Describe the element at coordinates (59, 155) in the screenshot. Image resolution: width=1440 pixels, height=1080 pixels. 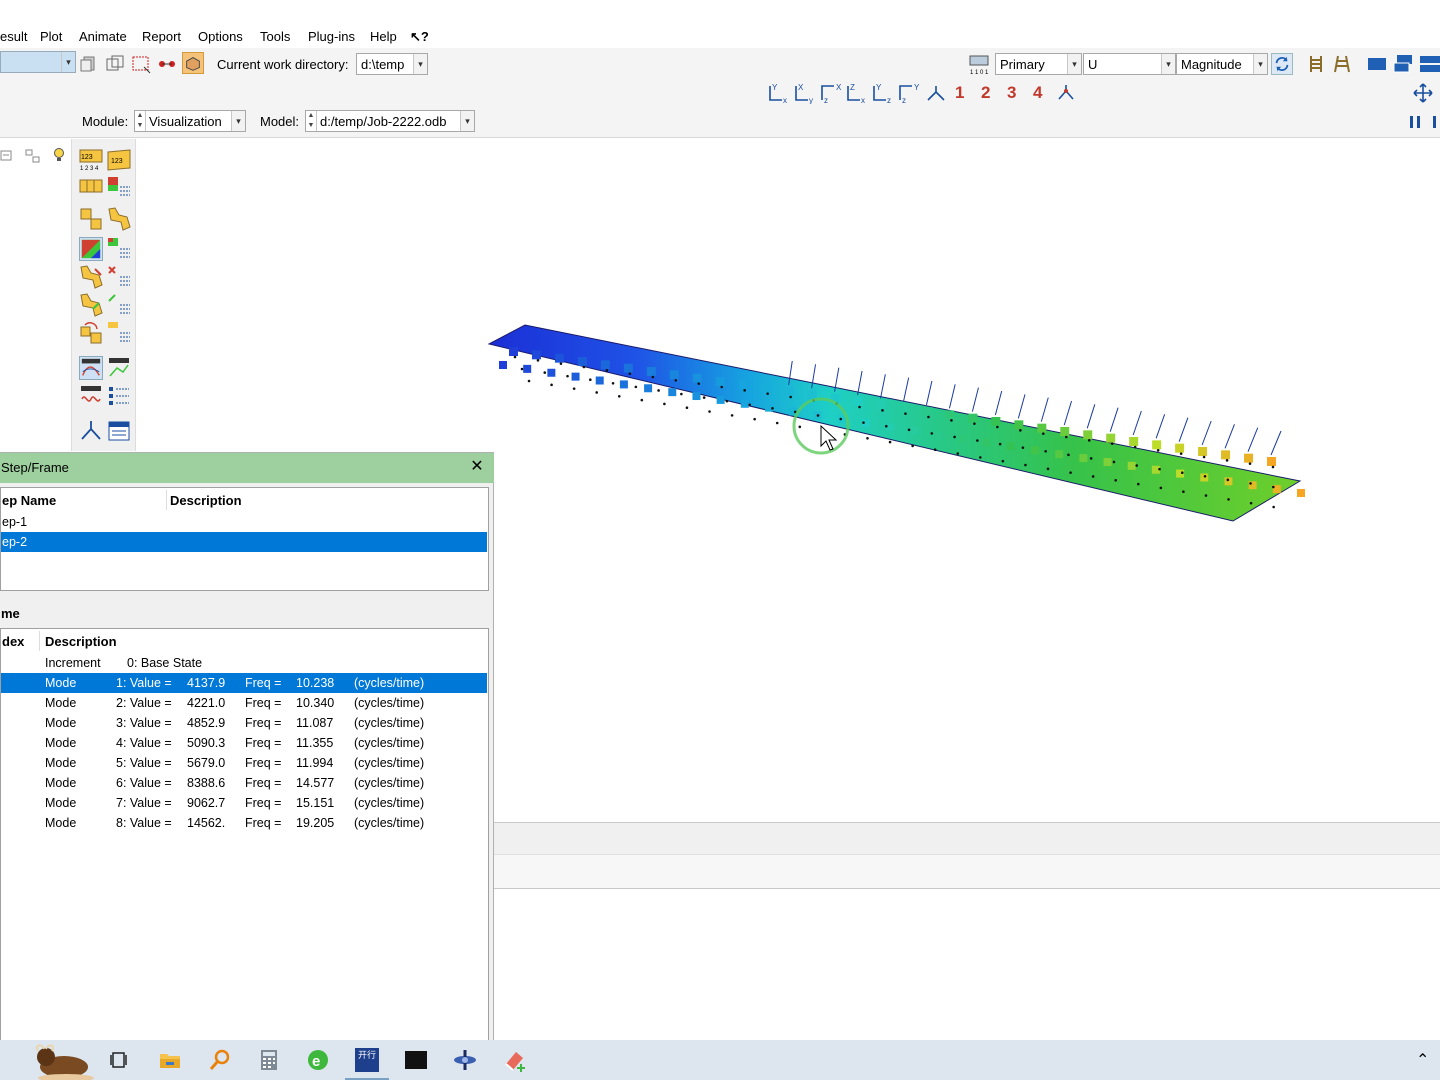
I see `lightbulb-icon` at that location.